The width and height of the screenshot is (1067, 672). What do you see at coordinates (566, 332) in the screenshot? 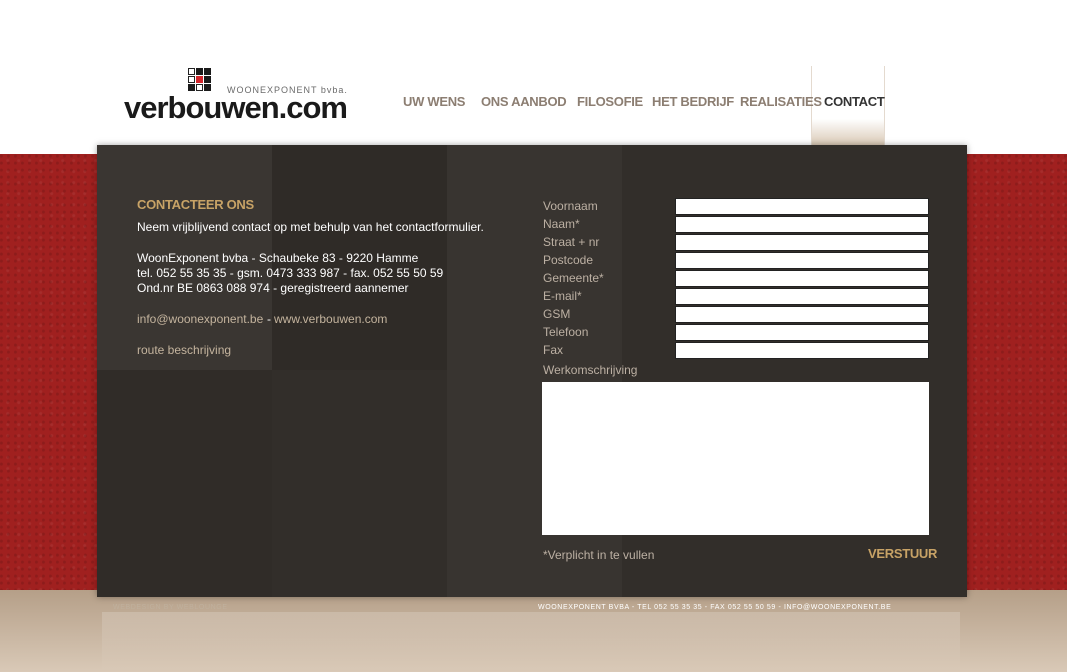
I see `label-telefoon: Telefoon` at bounding box center [566, 332].